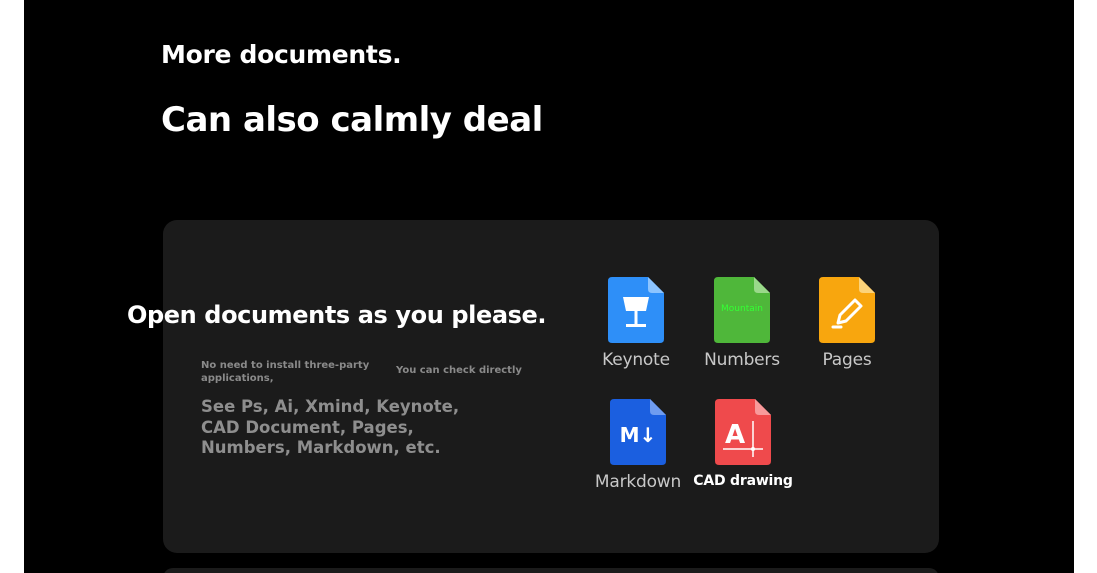 This screenshot has width=1097, height=573. What do you see at coordinates (847, 310) in the screenshot?
I see `pages-icon` at bounding box center [847, 310].